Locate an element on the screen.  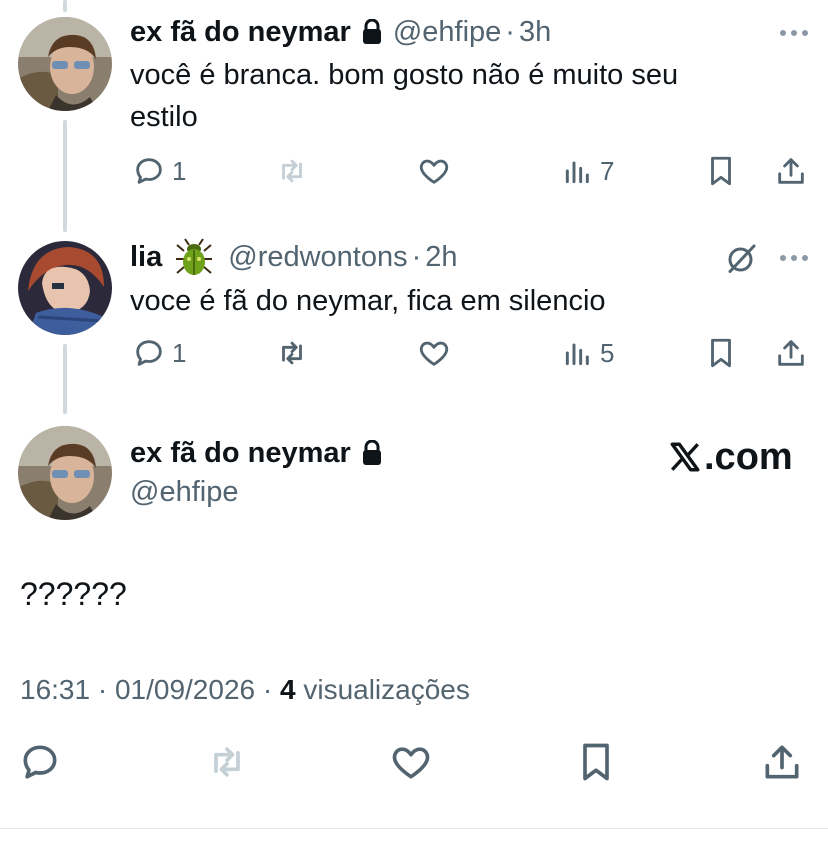
x-logo-icon is located at coordinates (685, 457).